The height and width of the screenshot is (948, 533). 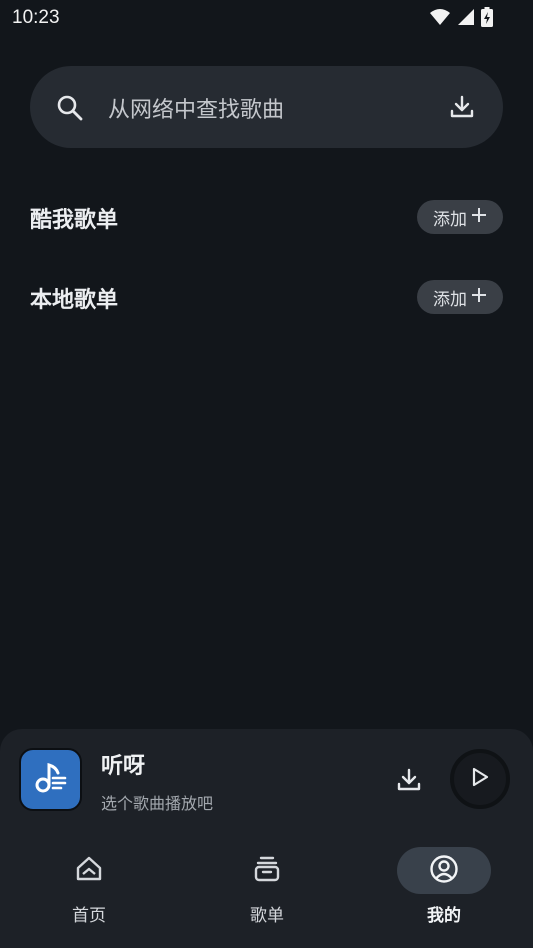 What do you see at coordinates (487, 17) in the screenshot?
I see `battery-charging-icon` at bounding box center [487, 17].